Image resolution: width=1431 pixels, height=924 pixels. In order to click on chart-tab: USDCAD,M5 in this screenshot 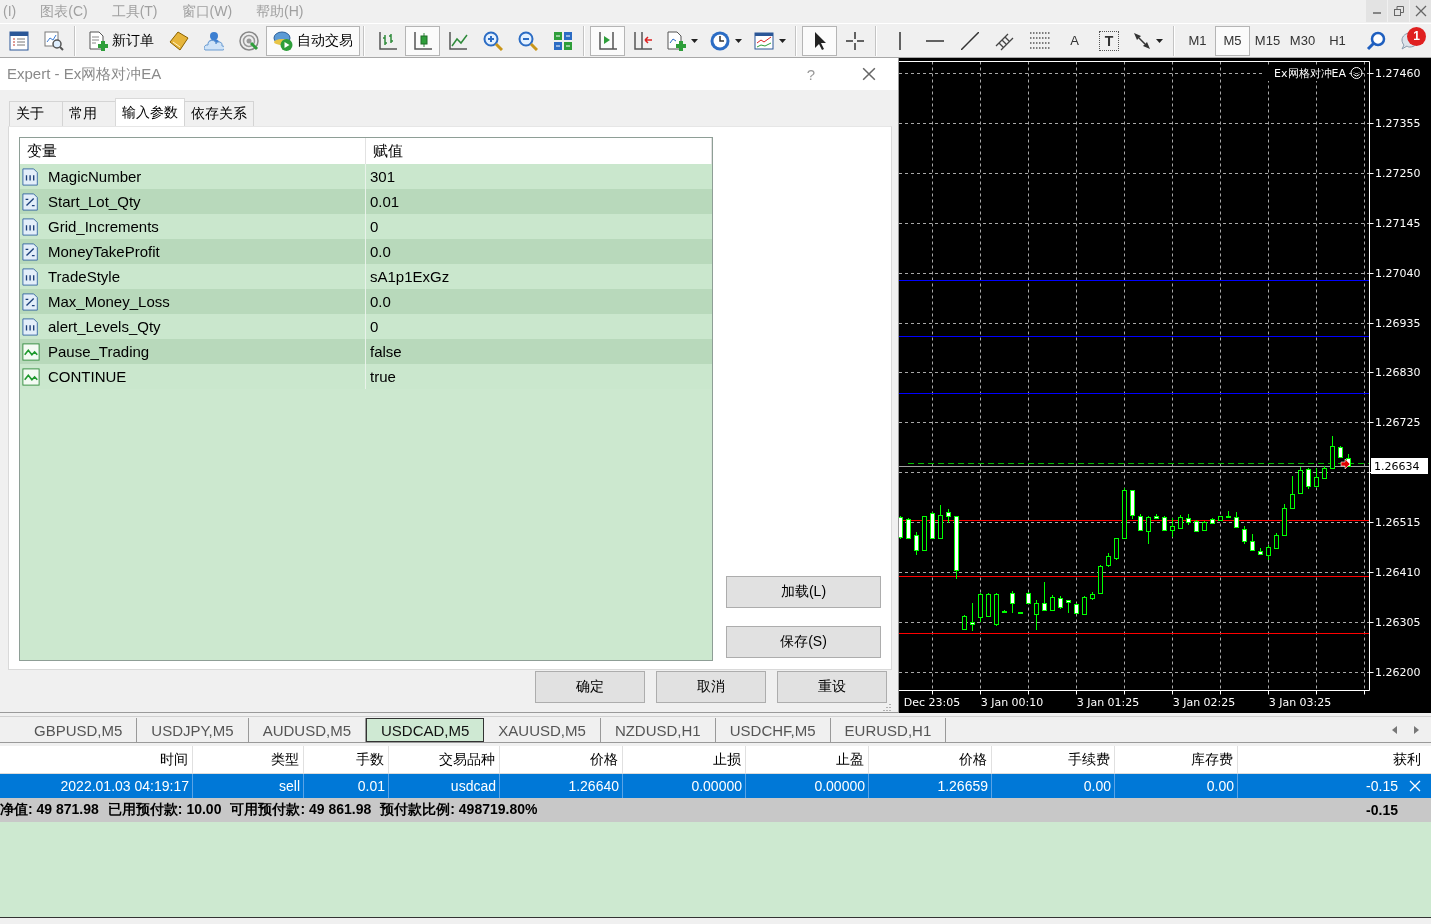, I will do `click(425, 730)`.